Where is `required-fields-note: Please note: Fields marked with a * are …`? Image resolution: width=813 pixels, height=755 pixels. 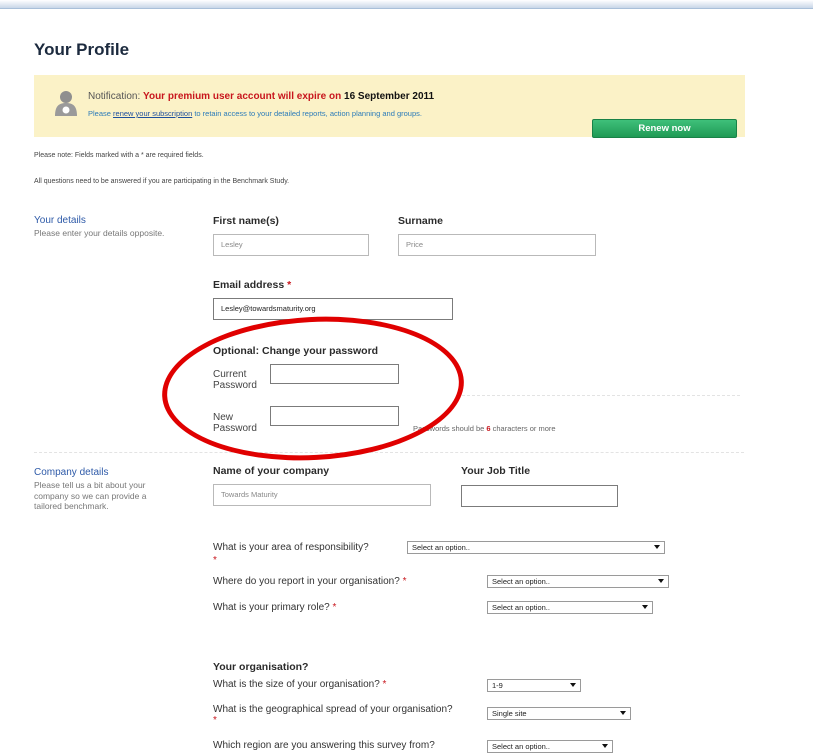
required-fields-note: Please note: Fields marked with a * are … is located at coordinates (119, 155).